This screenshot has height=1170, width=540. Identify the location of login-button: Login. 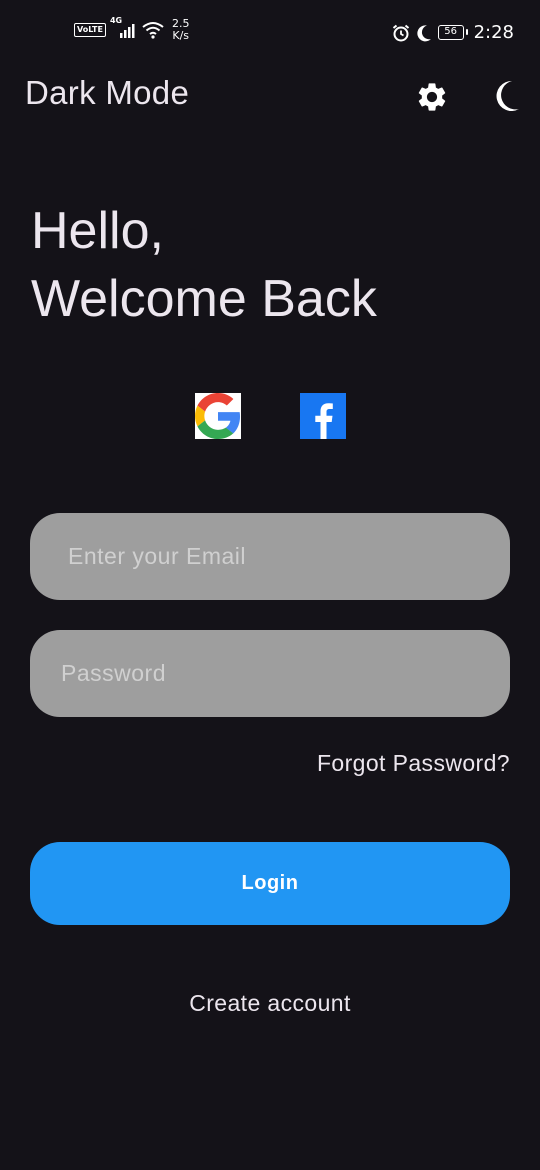
(270, 883).